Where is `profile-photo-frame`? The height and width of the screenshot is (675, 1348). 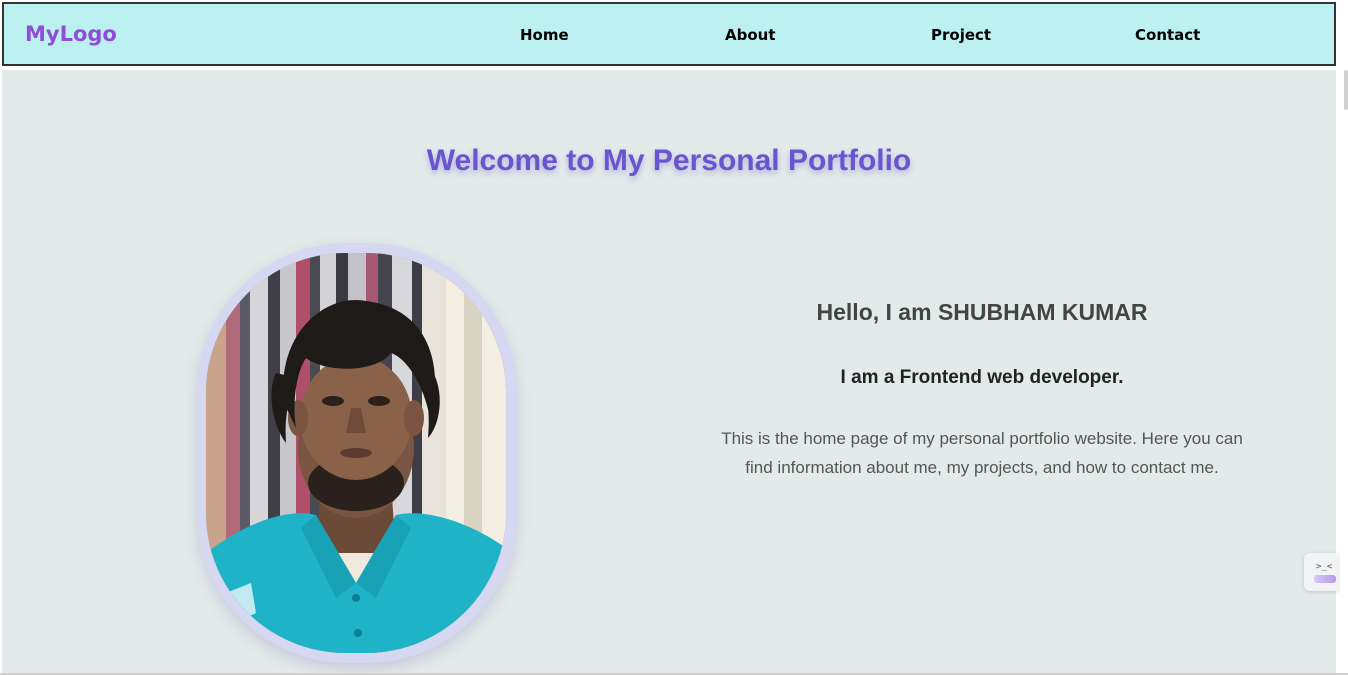 profile-photo-frame is located at coordinates (357, 453).